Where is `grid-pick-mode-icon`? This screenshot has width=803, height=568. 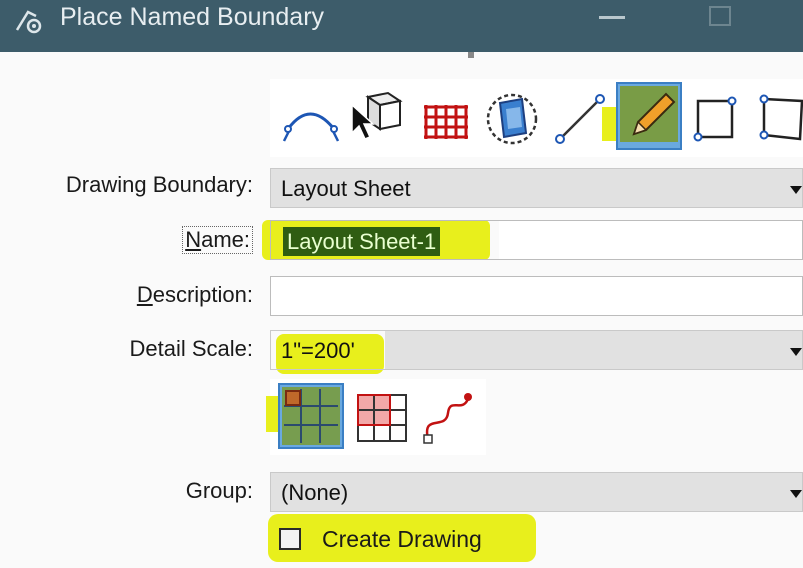 grid-pick-mode-icon is located at coordinates (383, 416).